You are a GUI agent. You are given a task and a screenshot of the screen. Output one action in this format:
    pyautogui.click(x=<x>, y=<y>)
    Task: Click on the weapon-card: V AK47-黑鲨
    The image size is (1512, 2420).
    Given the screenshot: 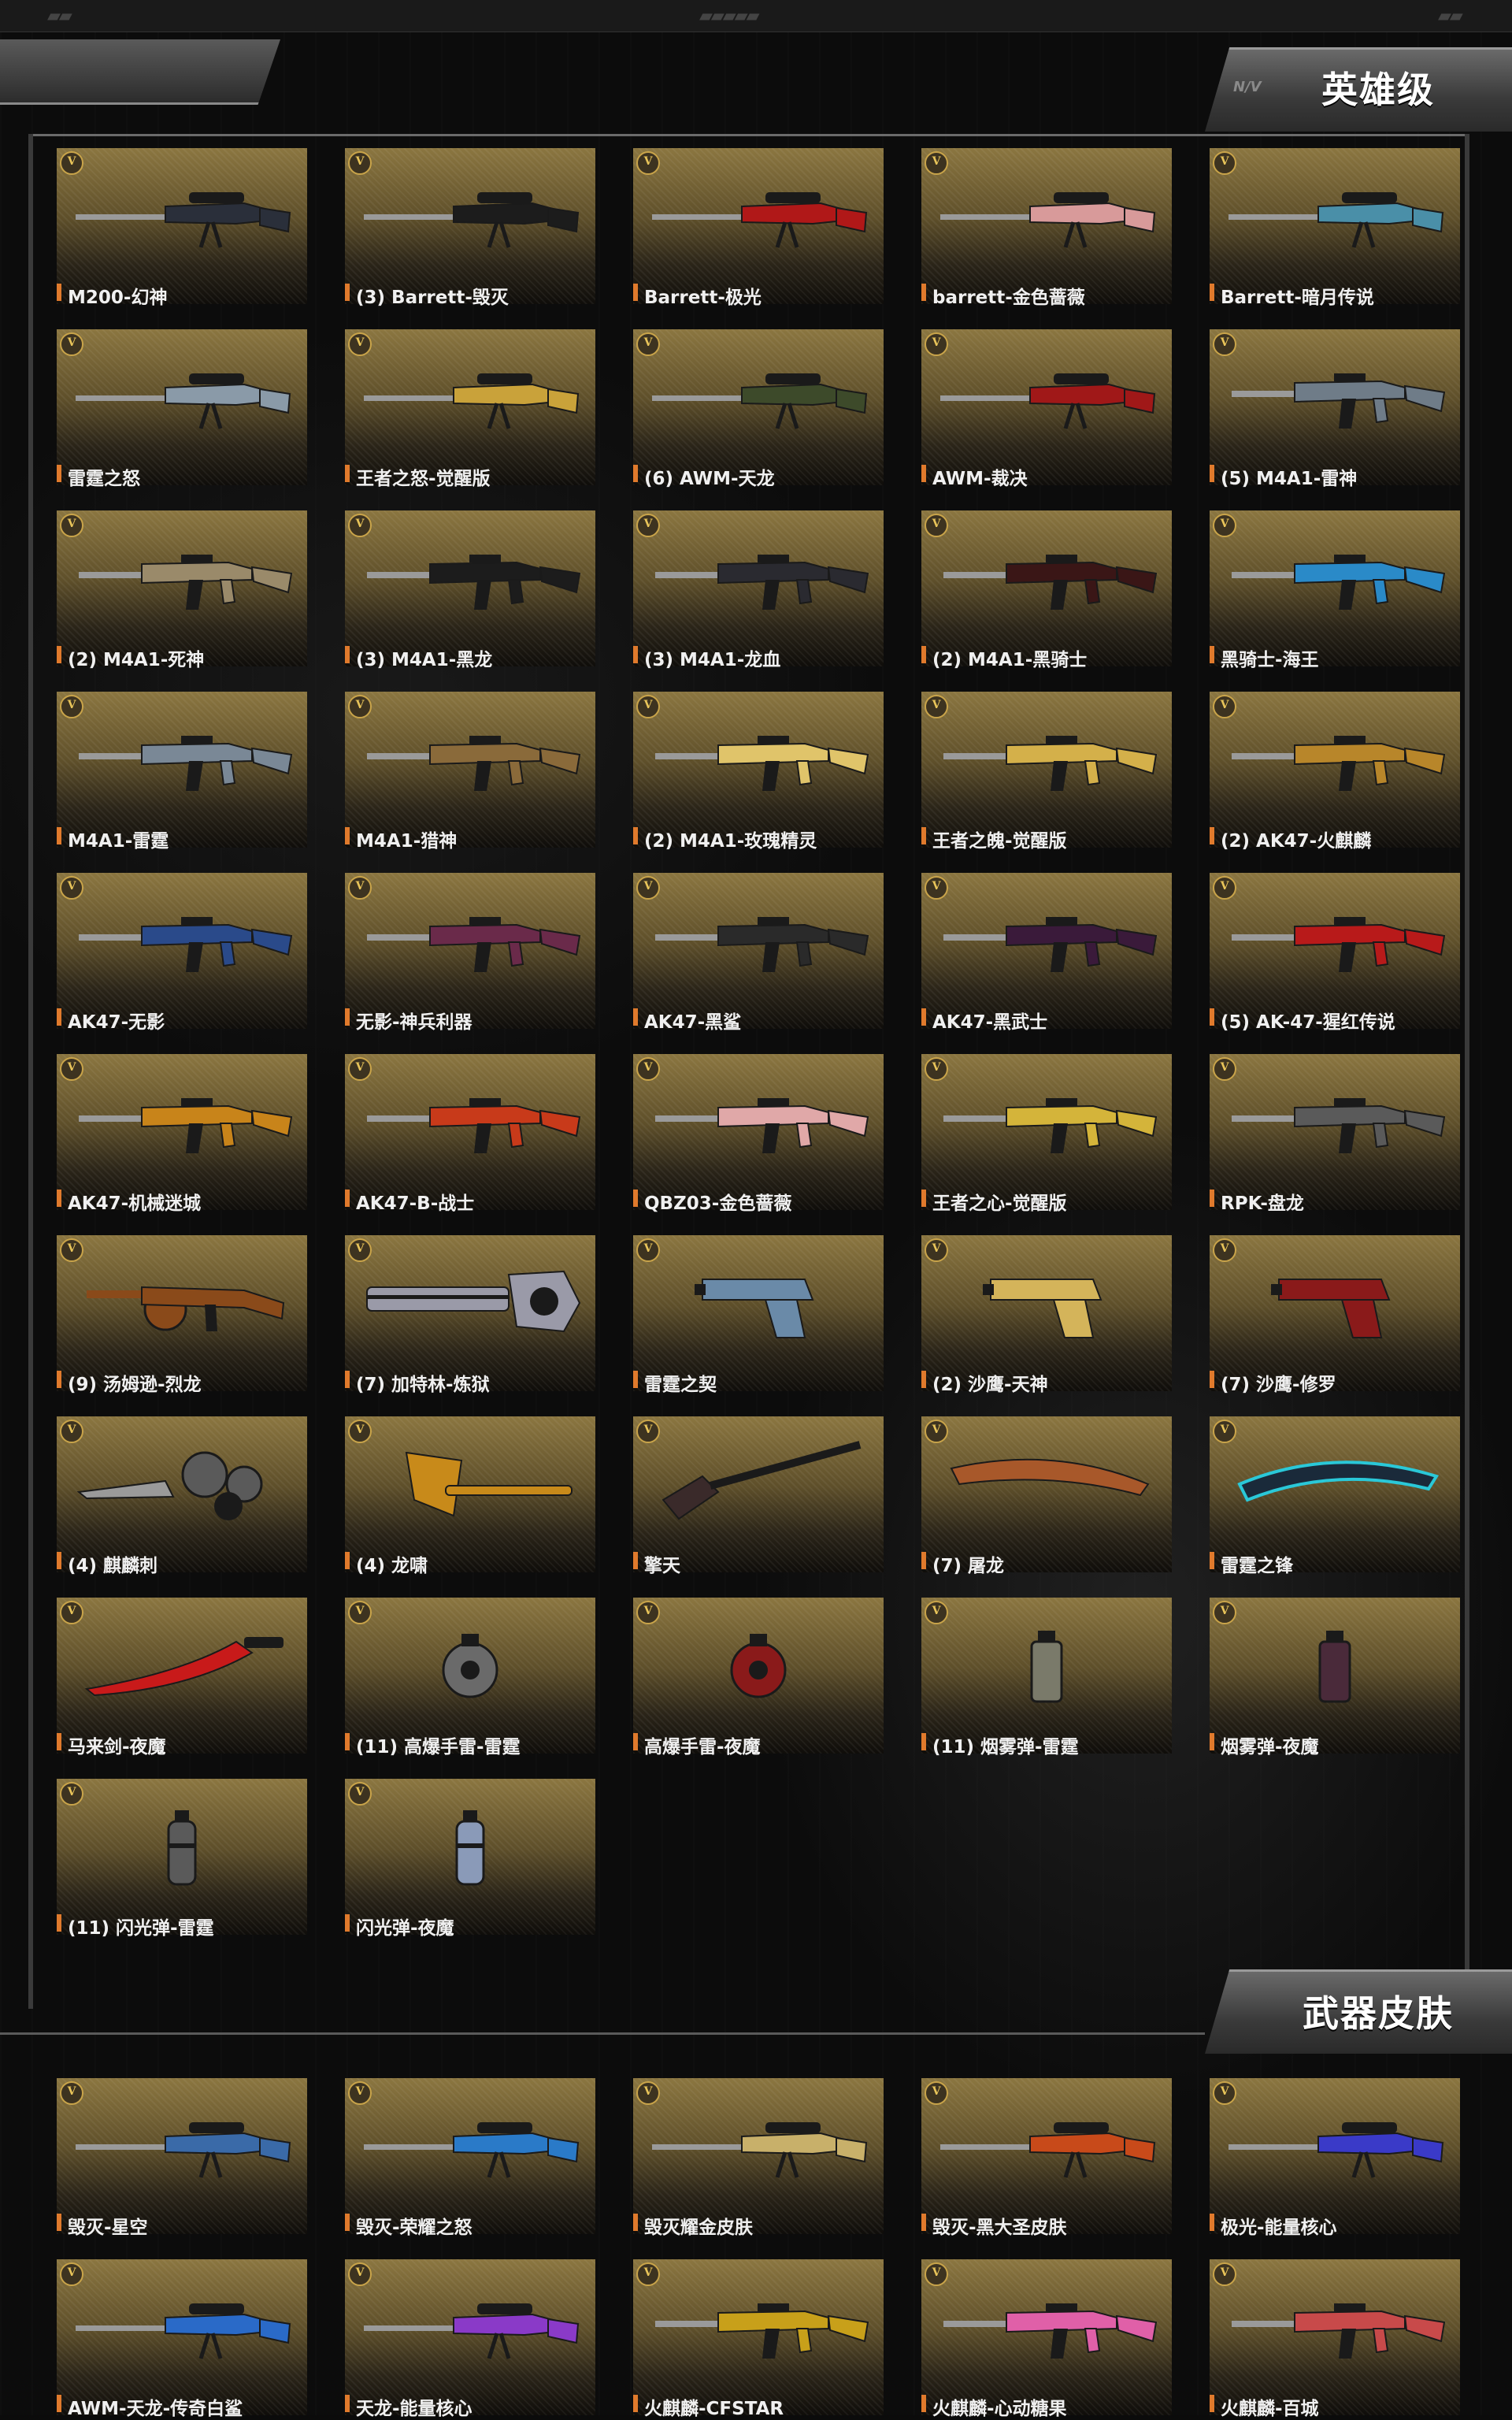 What is the action you would take?
    pyautogui.click(x=758, y=953)
    